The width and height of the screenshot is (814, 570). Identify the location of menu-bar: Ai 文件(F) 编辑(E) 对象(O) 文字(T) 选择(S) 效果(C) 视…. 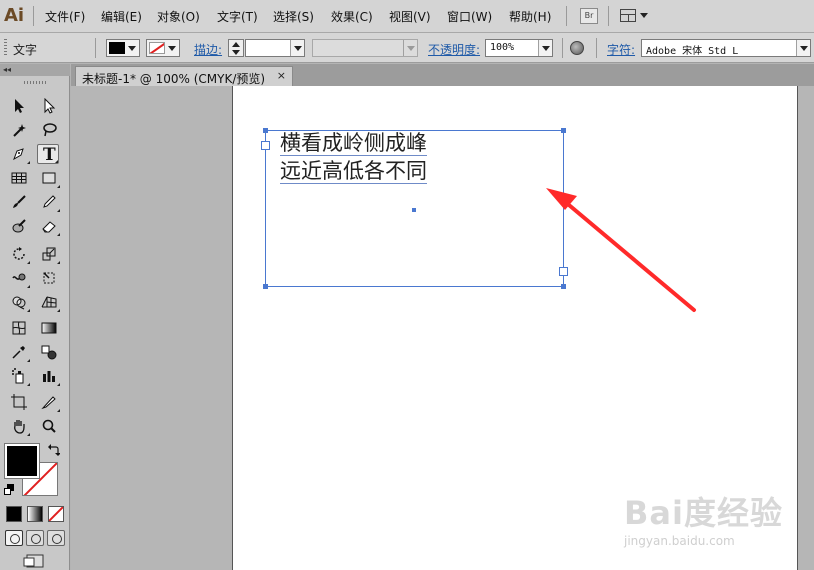
(407, 16).